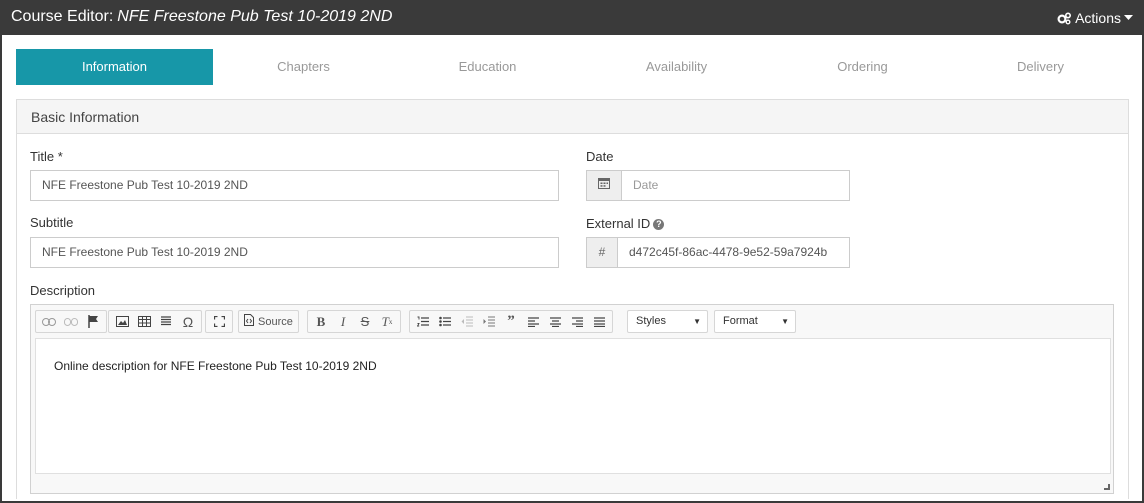  I want to click on help-icon: ?, so click(659, 224).